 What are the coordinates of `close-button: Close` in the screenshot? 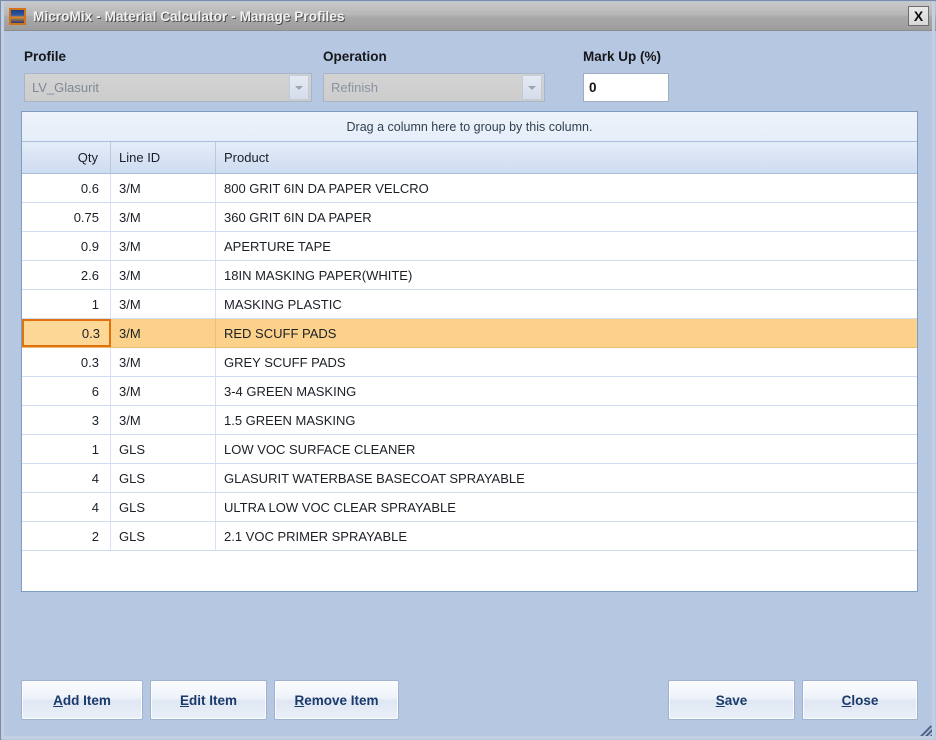 It's located at (860, 700).